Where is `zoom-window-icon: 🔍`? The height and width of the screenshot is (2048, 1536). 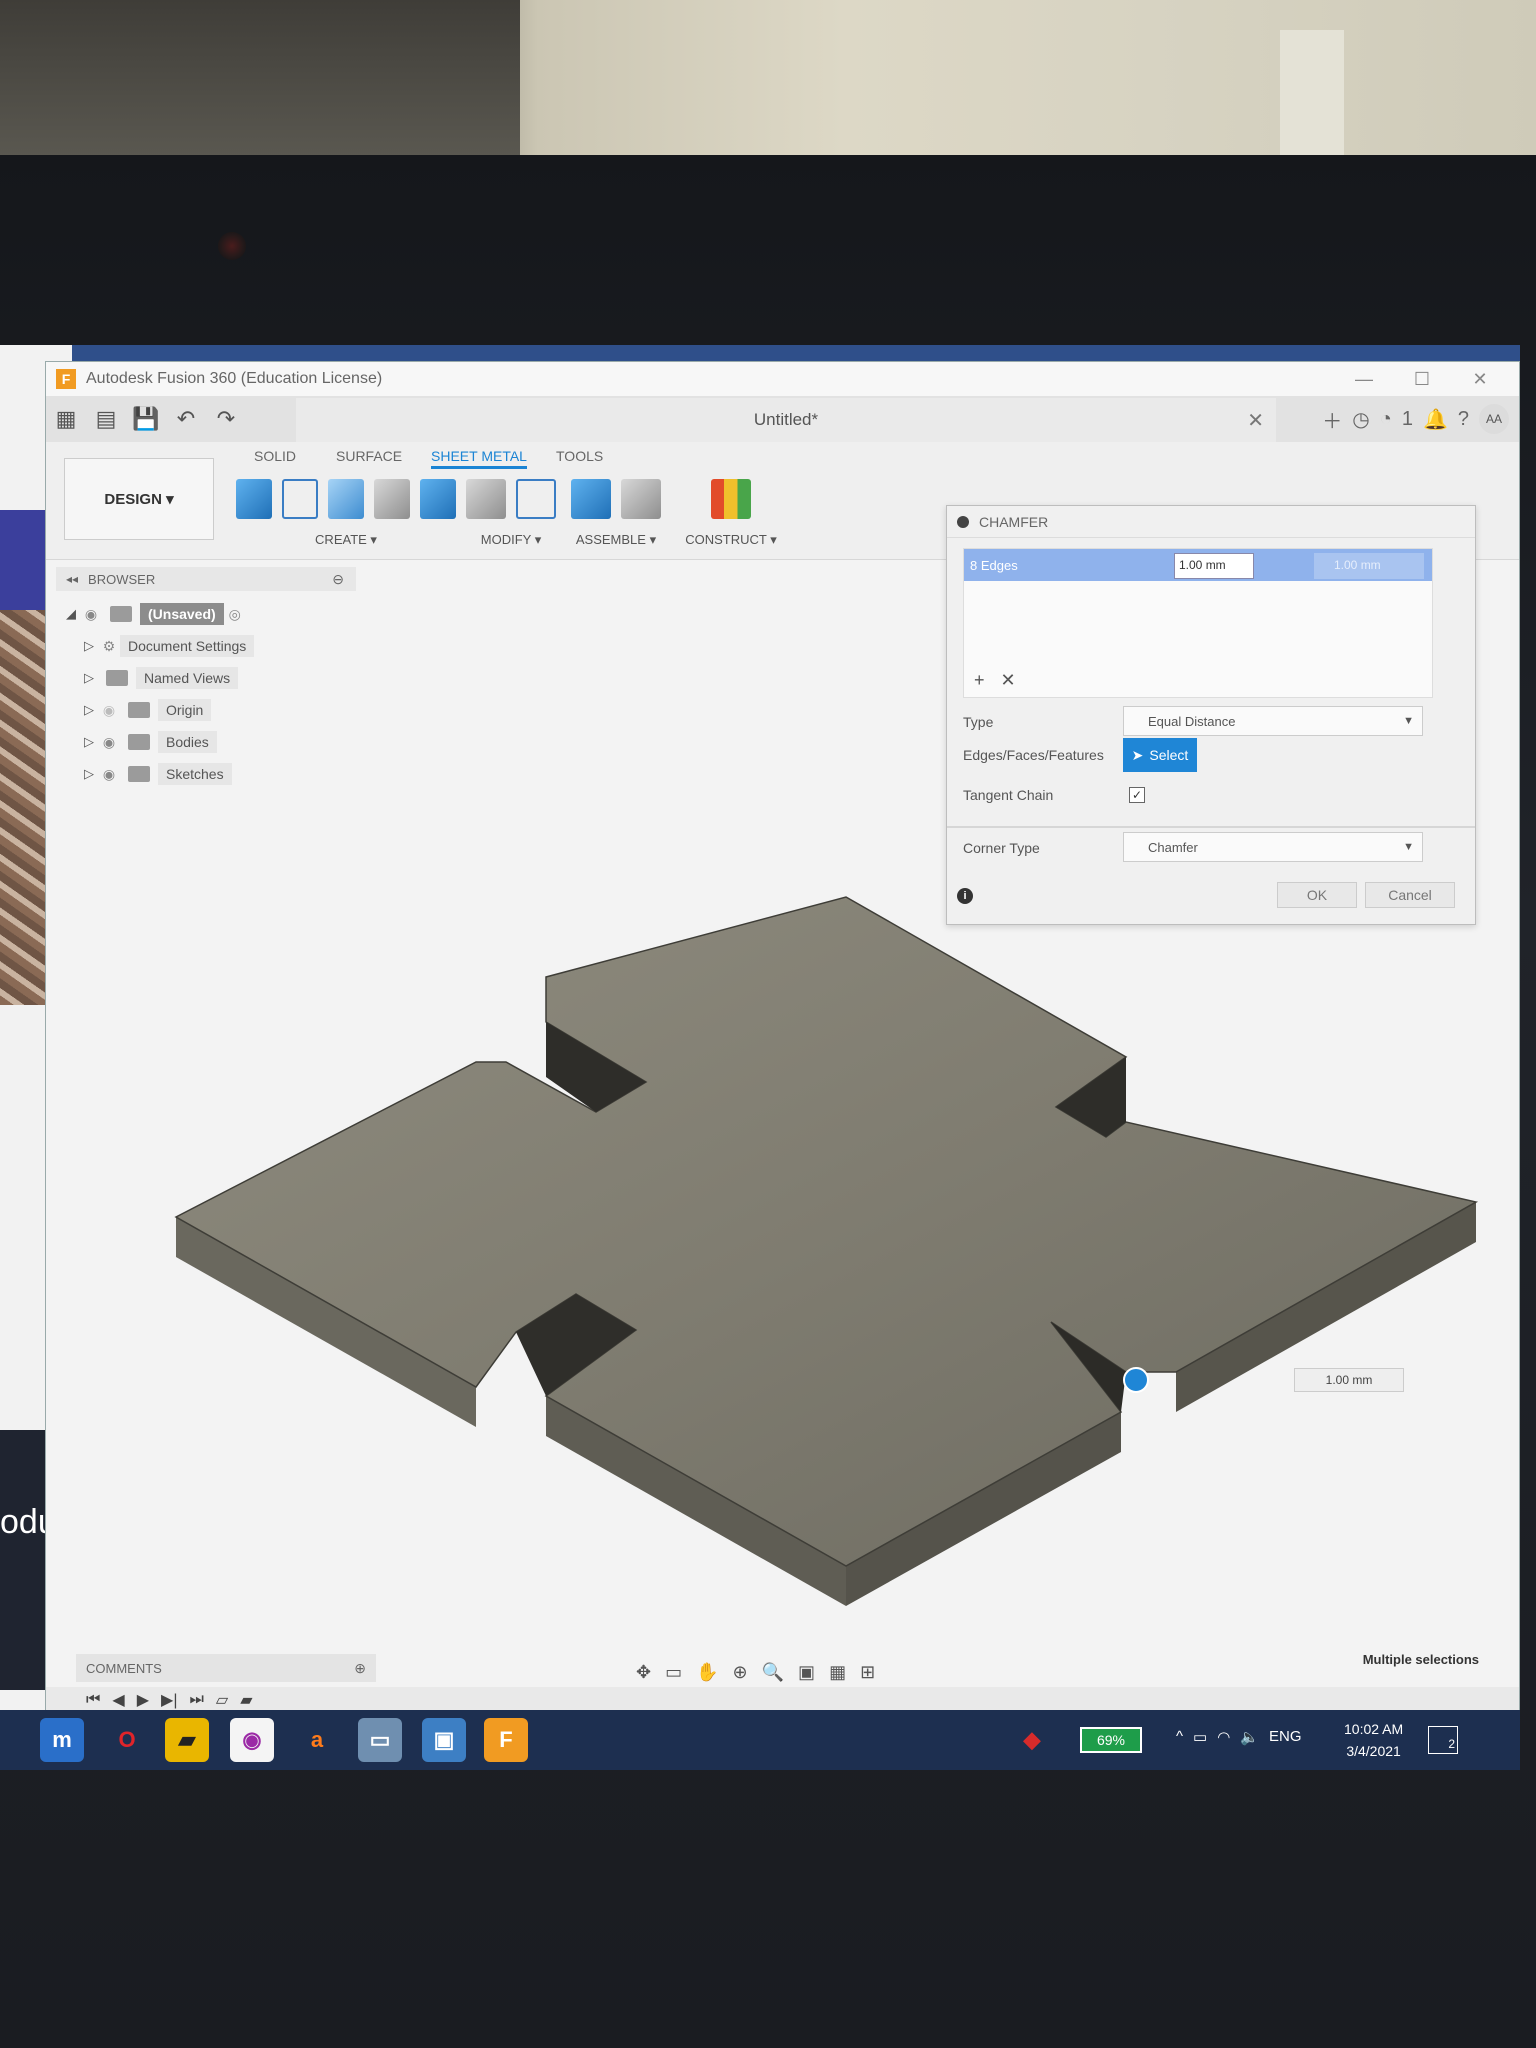
zoom-window-icon: 🔍 is located at coordinates (773, 1672).